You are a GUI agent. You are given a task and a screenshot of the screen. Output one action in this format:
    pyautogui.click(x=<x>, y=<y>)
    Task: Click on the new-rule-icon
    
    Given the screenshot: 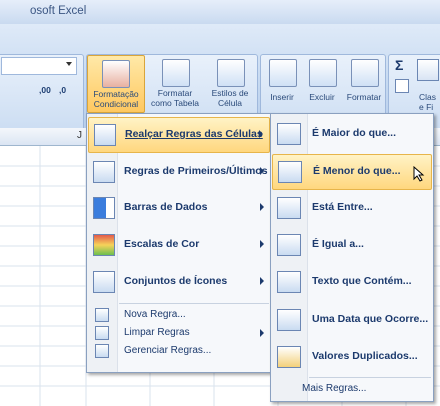 What is the action you would take?
    pyautogui.click(x=102, y=315)
    